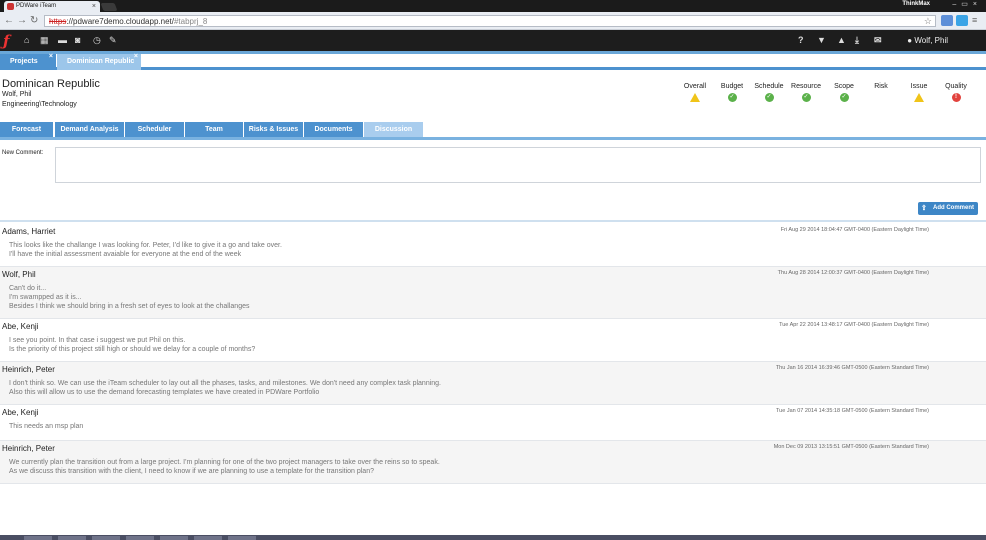 The image size is (986, 540). What do you see at coordinates (24, 61) in the screenshot?
I see `tab-projects-label: Projects` at bounding box center [24, 61].